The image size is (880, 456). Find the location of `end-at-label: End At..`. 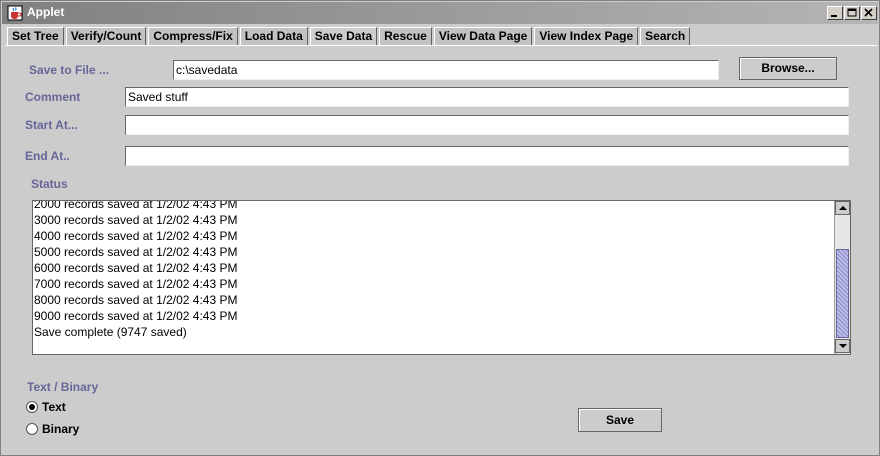

end-at-label: End At.. is located at coordinates (47, 156).